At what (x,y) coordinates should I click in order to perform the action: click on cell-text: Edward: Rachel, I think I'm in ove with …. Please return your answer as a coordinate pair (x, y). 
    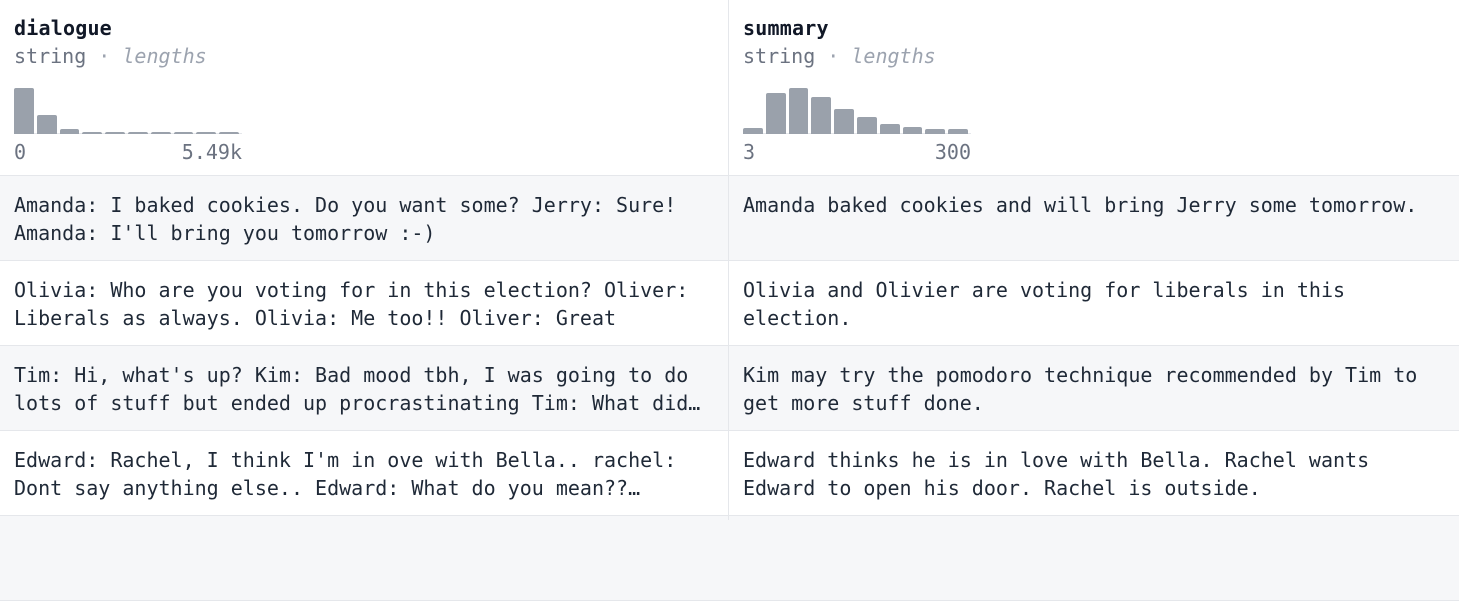
    Looking at the image, I should click on (345, 474).